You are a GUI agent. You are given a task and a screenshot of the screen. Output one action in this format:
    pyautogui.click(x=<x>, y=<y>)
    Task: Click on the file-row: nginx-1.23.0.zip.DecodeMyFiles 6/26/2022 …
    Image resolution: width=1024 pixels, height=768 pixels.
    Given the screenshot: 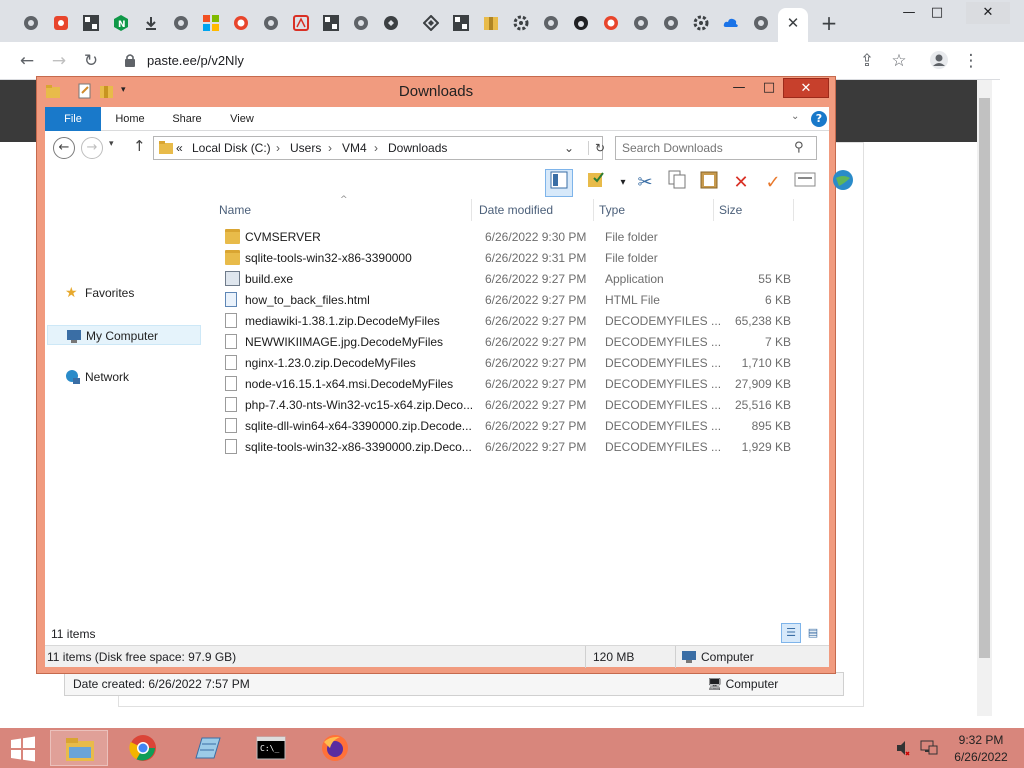 What is the action you would take?
    pyautogui.click(x=520, y=363)
    